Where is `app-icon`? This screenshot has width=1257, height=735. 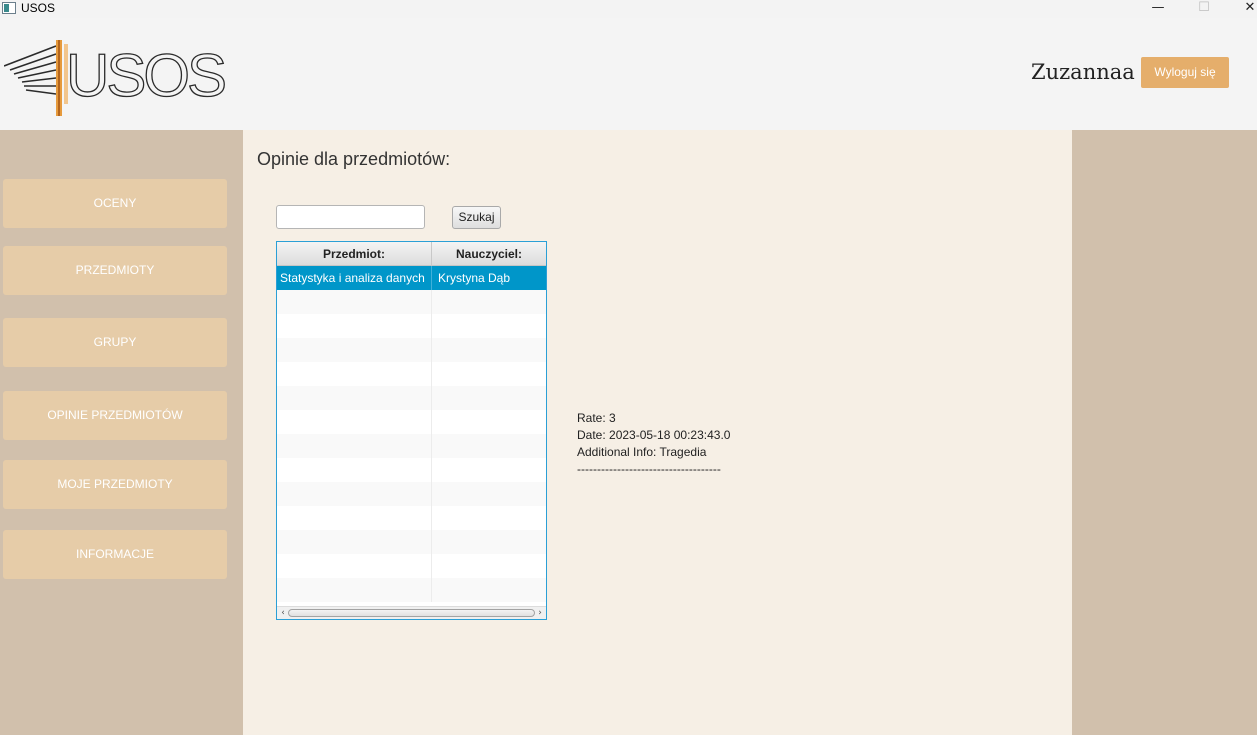
app-icon is located at coordinates (9, 8).